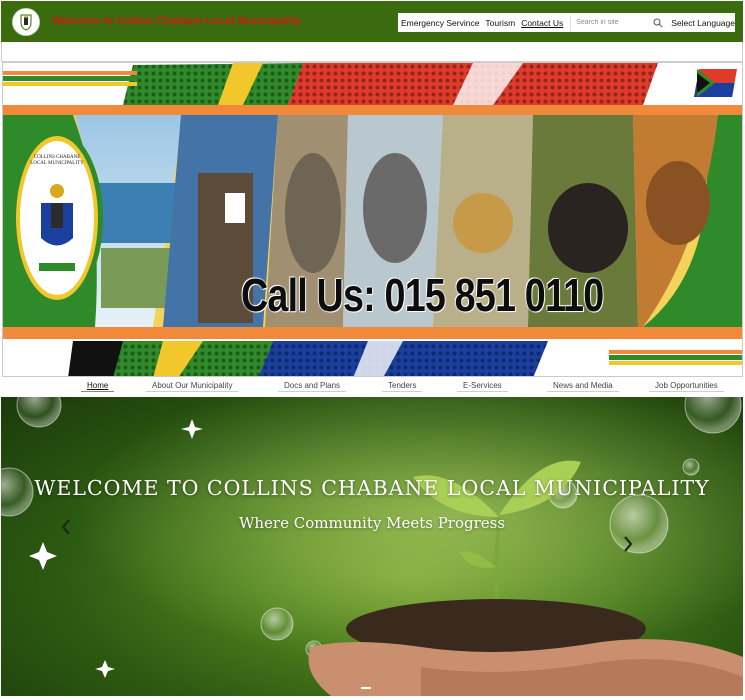  I want to click on chevron-right-icon, so click(628, 544).